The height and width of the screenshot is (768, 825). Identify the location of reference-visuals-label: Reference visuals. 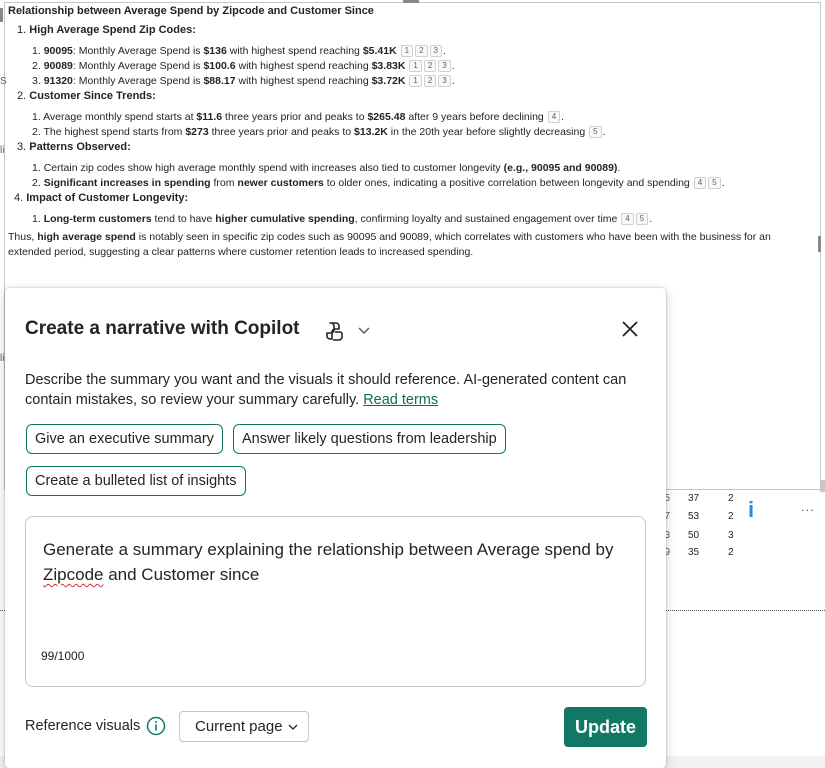
(83, 726).